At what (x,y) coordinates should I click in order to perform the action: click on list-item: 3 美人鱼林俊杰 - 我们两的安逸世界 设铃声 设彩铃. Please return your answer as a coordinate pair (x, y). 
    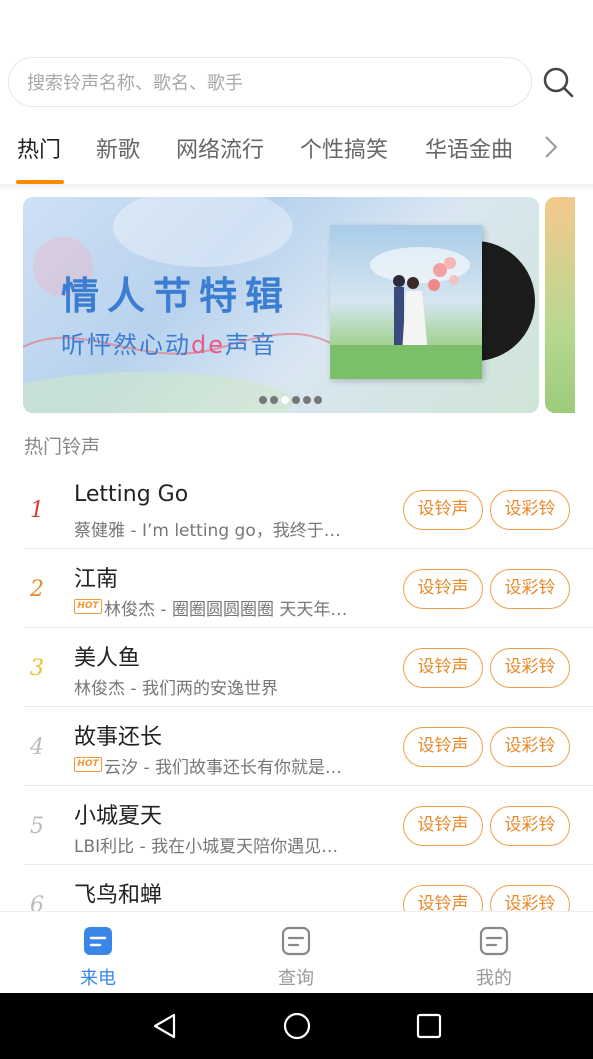
    Looking at the image, I should click on (296, 667).